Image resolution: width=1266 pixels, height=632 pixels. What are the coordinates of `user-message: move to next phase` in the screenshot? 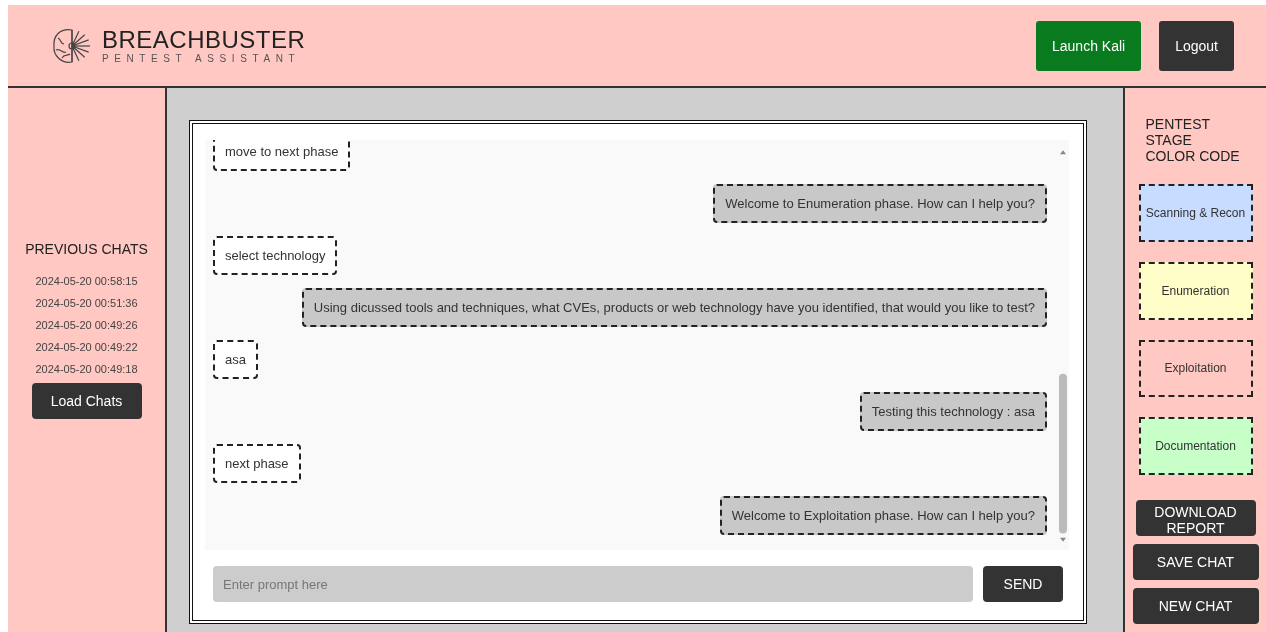 It's located at (282, 155).